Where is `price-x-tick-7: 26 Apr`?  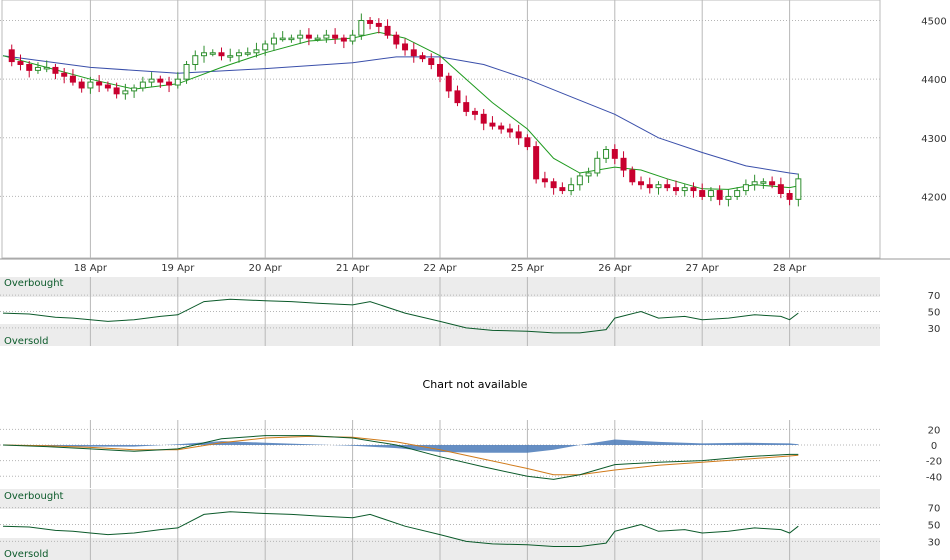
price-x-tick-7: 26 Apr is located at coordinates (615, 268).